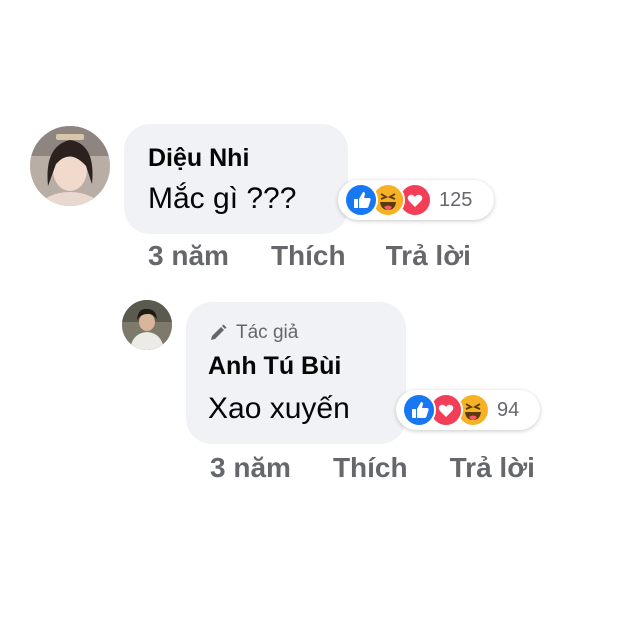 Image resolution: width=620 pixels, height=620 pixels. I want to click on comment-text: Mắc gì ???, so click(222, 198).